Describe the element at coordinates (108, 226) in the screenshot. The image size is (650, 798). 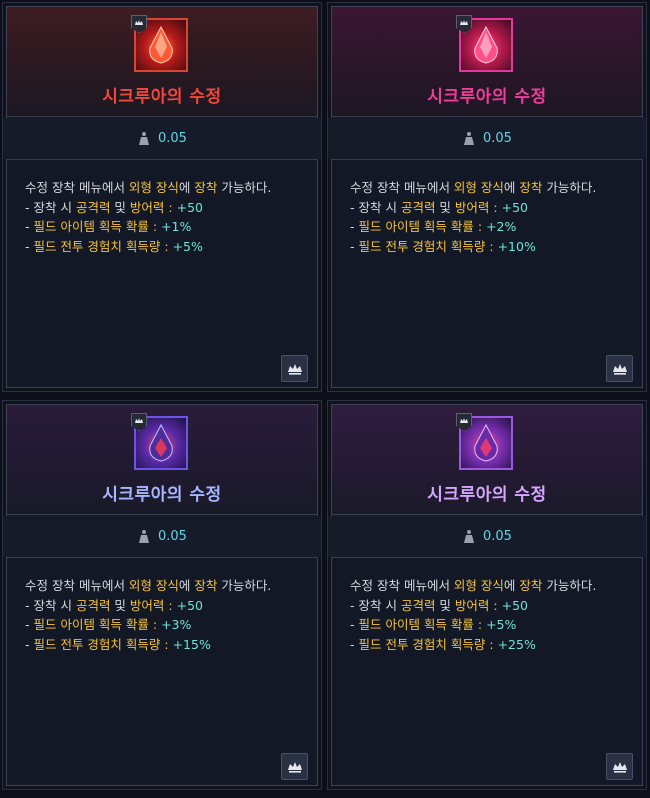
I see `stat-line: - 필드 아이템 획득 확률 : +1%` at that location.